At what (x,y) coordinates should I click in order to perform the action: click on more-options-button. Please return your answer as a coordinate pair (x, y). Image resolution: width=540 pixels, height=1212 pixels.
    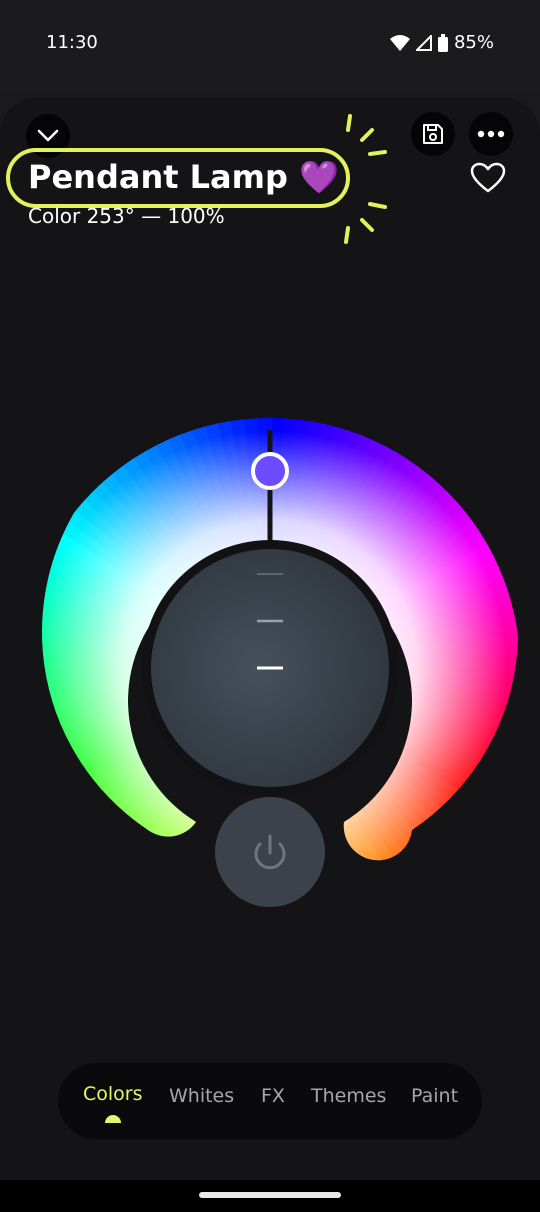
    Looking at the image, I should click on (491, 134).